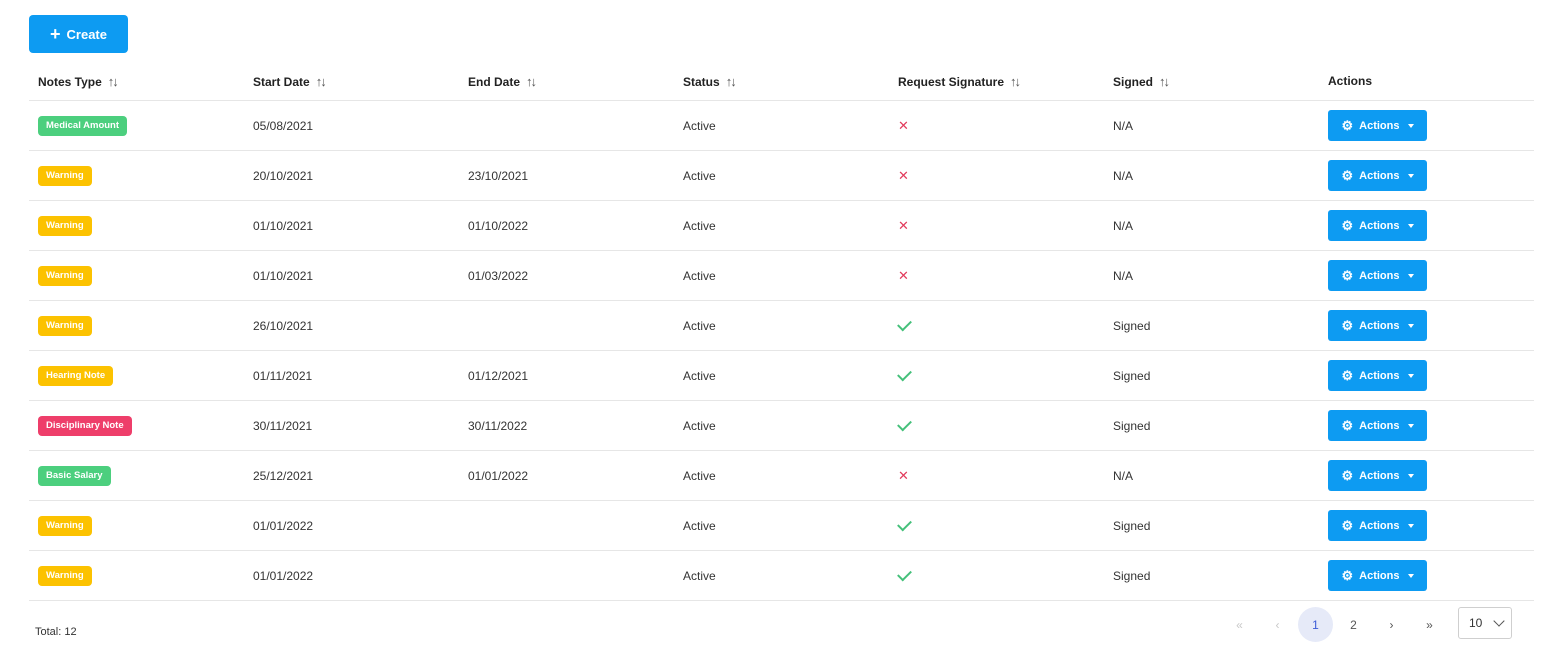 The height and width of the screenshot is (656, 1541). Describe the element at coordinates (85, 425) in the screenshot. I see `notes-type-badge: Disciplinary Note` at that location.